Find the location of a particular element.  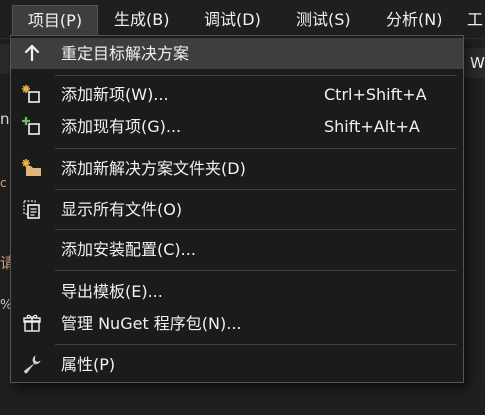

background-text-fragment: W is located at coordinates (477, 63).